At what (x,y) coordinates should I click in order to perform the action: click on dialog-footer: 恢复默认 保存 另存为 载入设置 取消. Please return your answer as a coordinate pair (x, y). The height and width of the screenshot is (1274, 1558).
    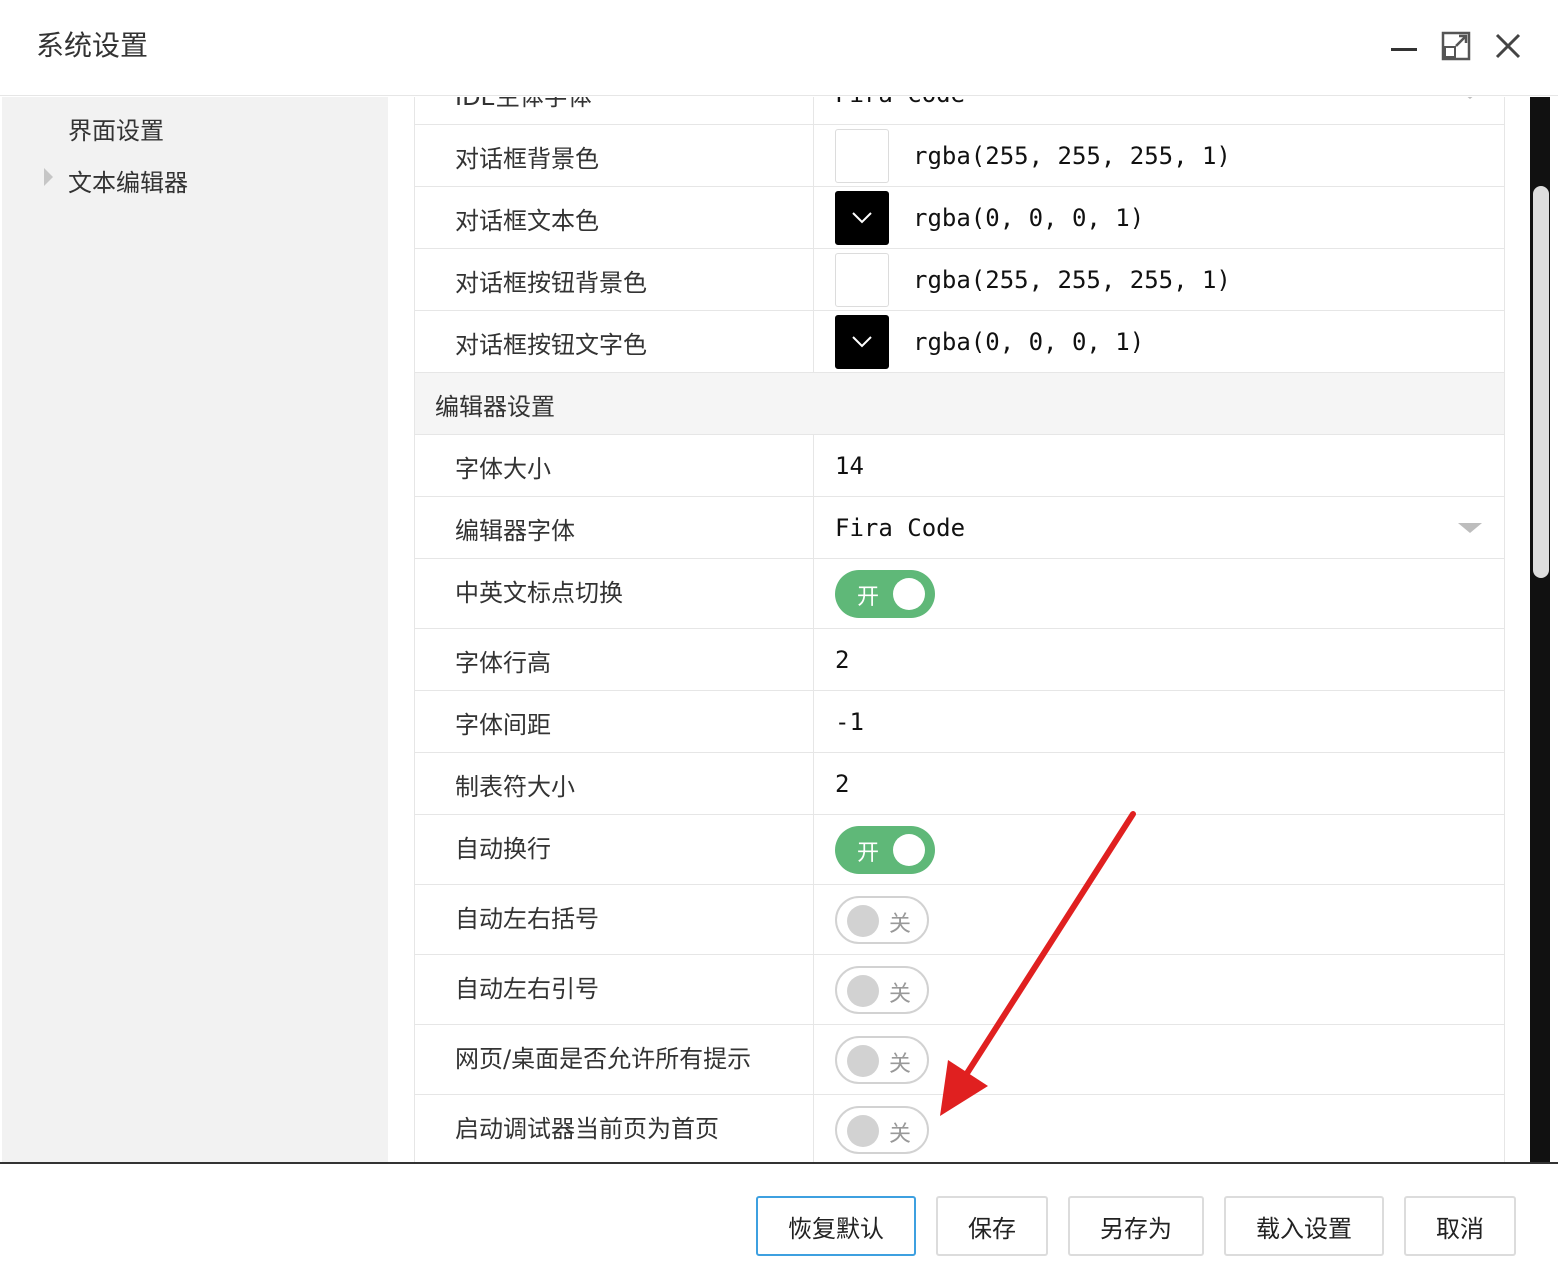
    Looking at the image, I should click on (779, 1218).